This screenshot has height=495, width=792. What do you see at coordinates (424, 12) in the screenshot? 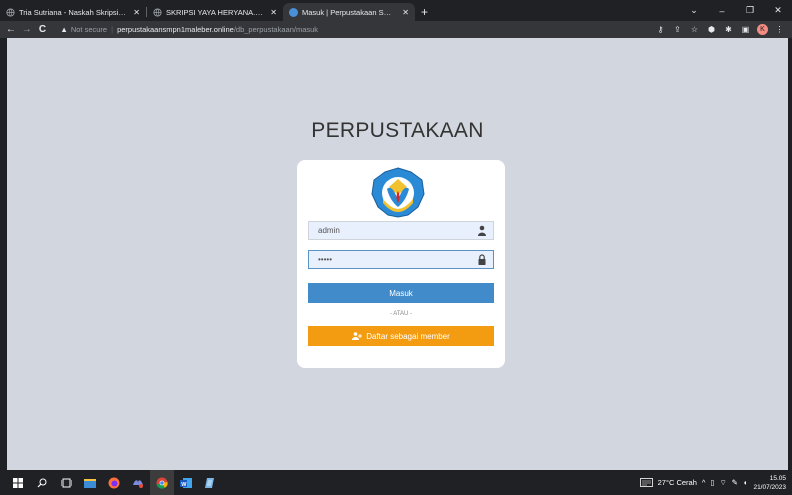
I see `new-tab-button: +` at bounding box center [424, 12].